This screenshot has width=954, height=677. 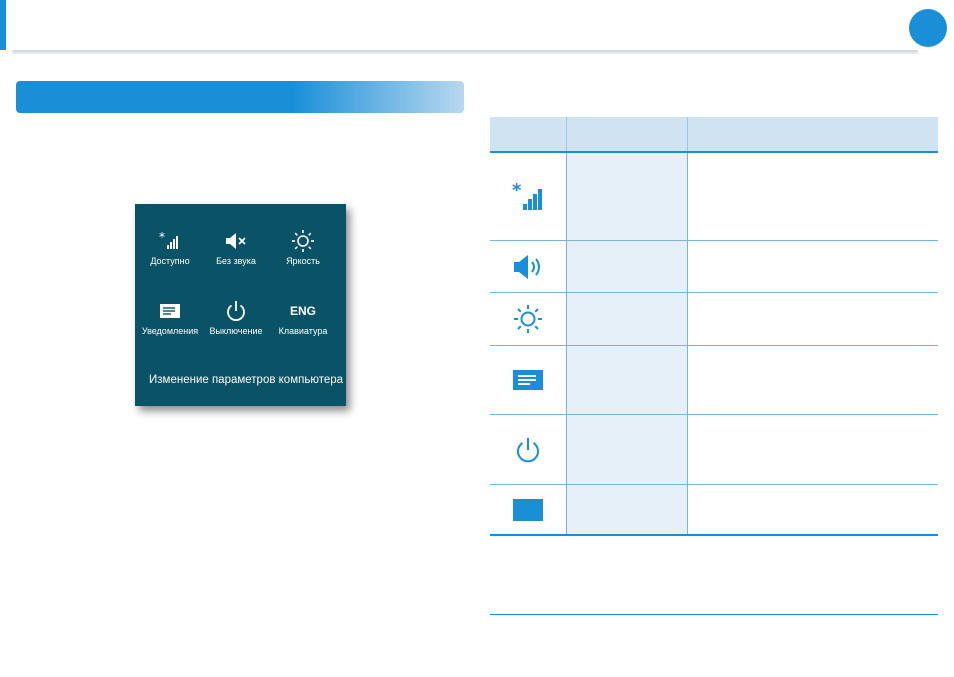 I want to click on charm-network-label: Доступно, so click(x=170, y=261).